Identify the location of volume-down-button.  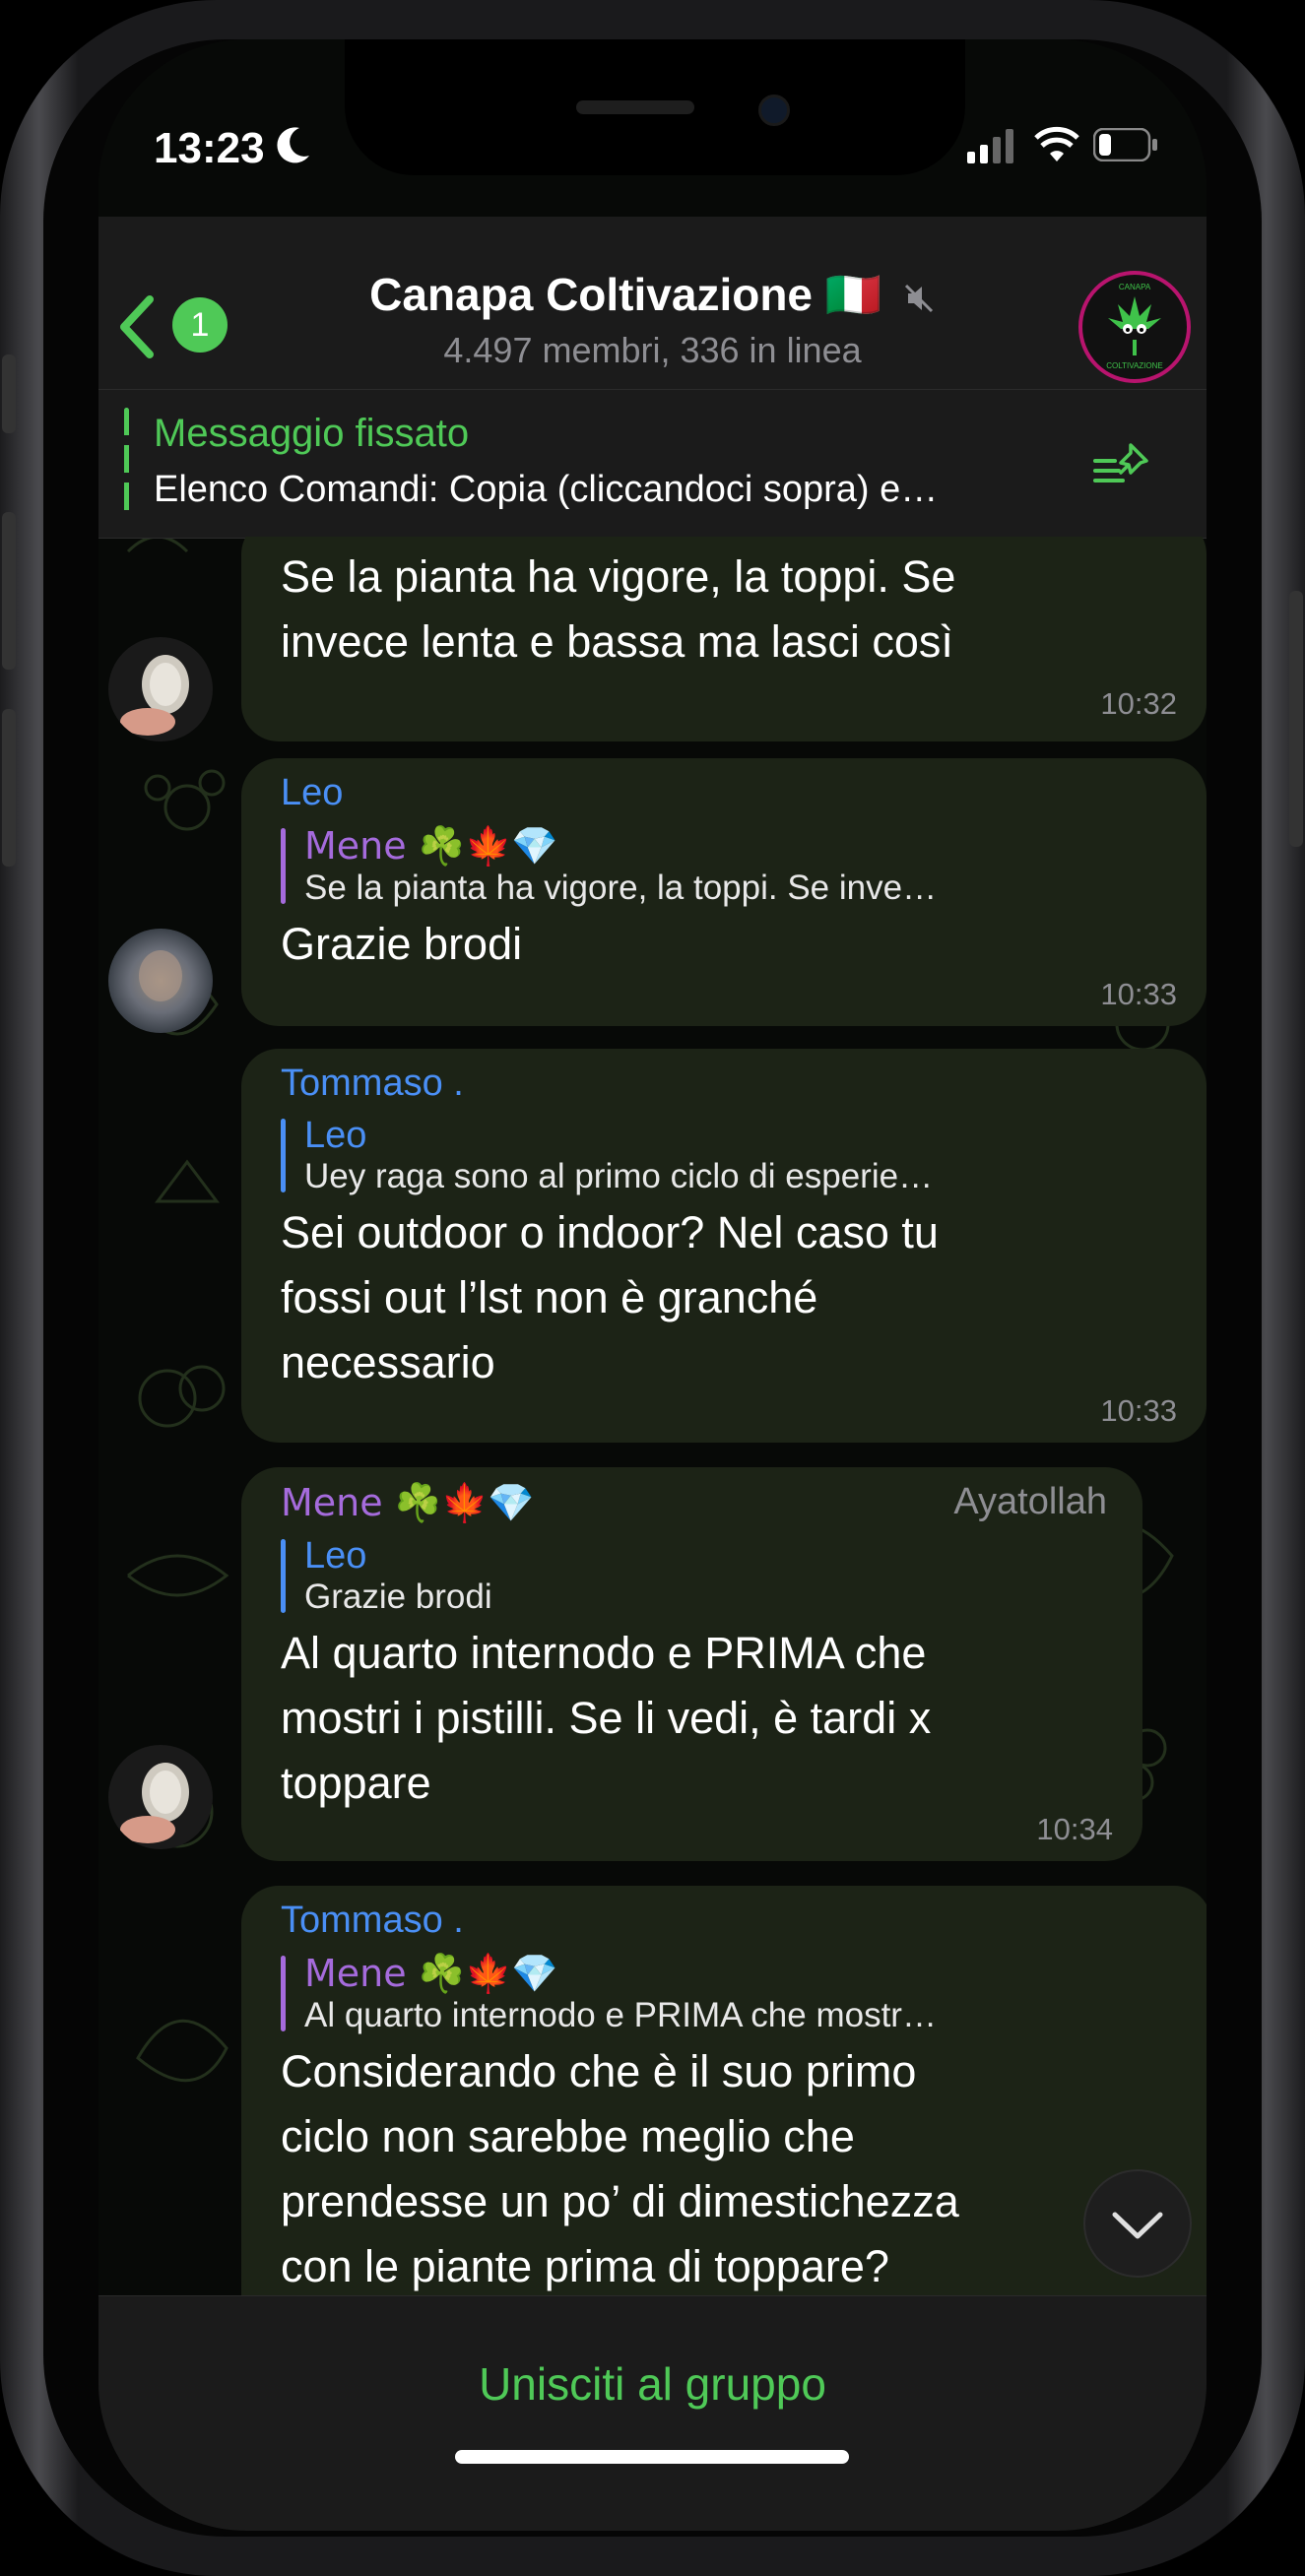
(9, 788).